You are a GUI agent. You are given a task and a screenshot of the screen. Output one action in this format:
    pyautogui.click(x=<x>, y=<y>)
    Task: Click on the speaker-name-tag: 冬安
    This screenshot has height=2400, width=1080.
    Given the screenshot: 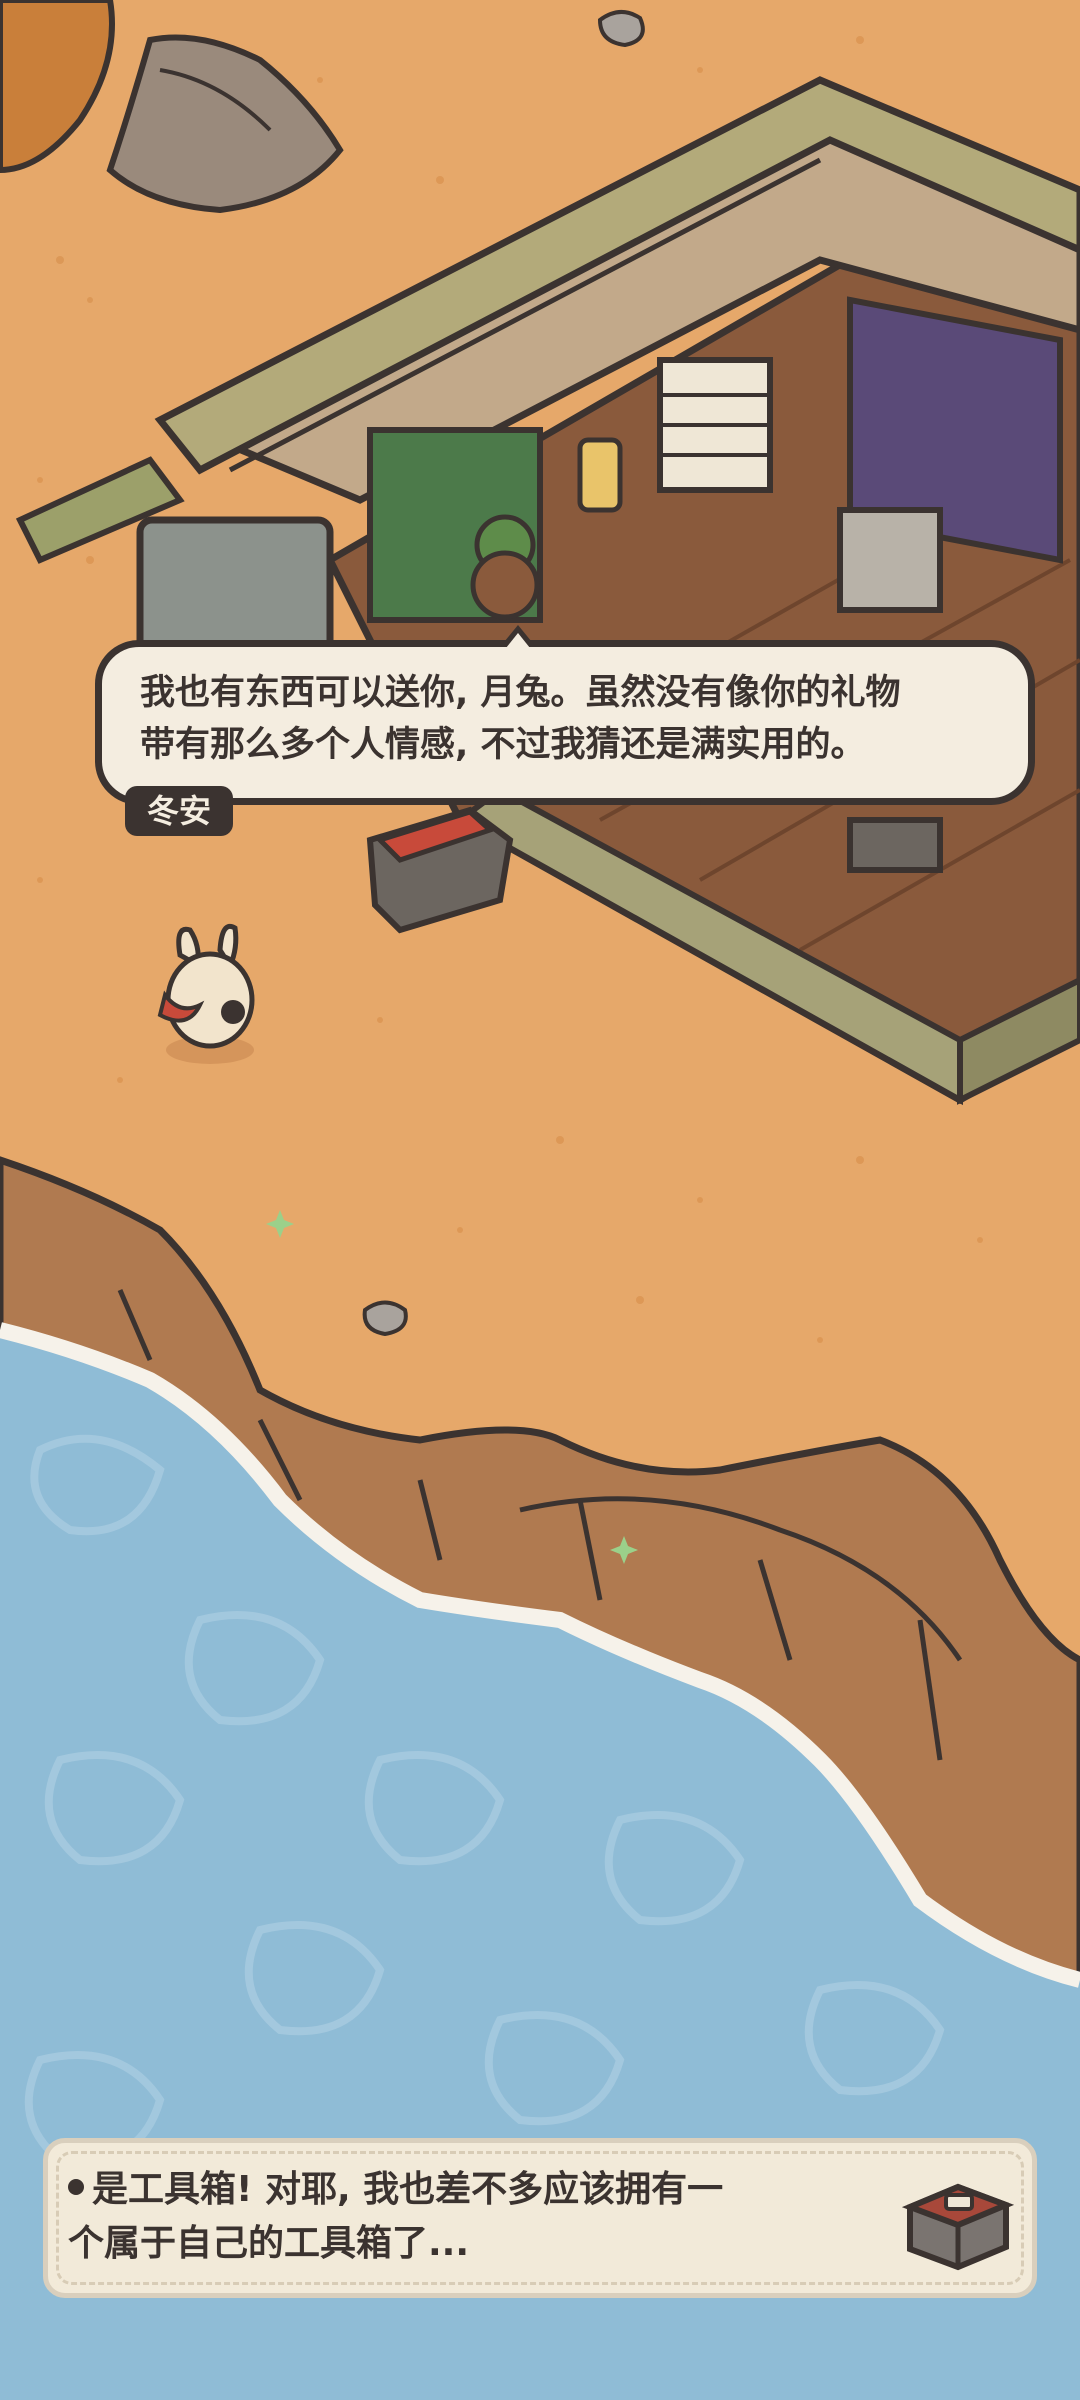 What is the action you would take?
    pyautogui.click(x=179, y=811)
    